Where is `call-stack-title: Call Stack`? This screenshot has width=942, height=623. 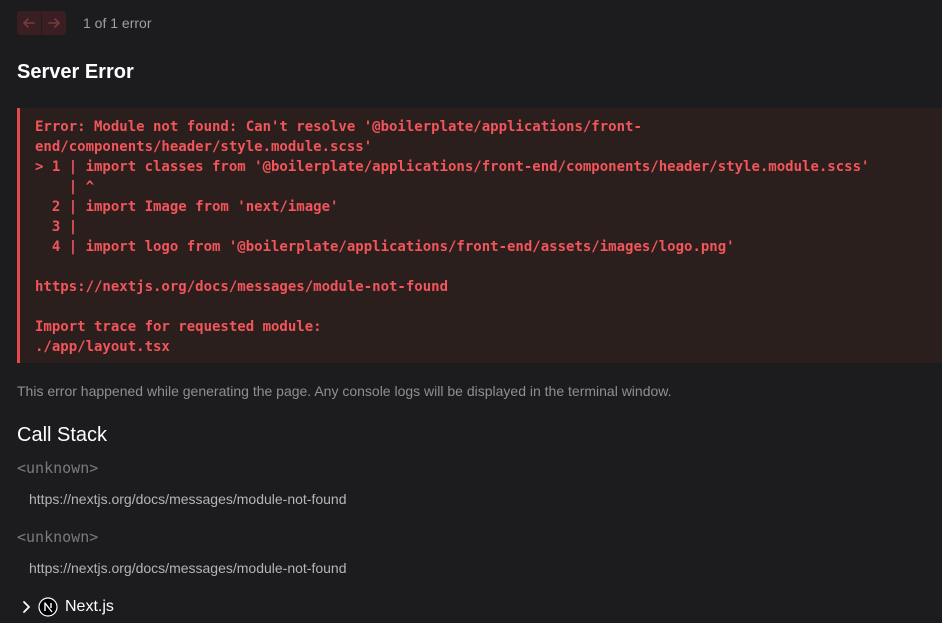
call-stack-title: Call Stack is located at coordinates (62, 435).